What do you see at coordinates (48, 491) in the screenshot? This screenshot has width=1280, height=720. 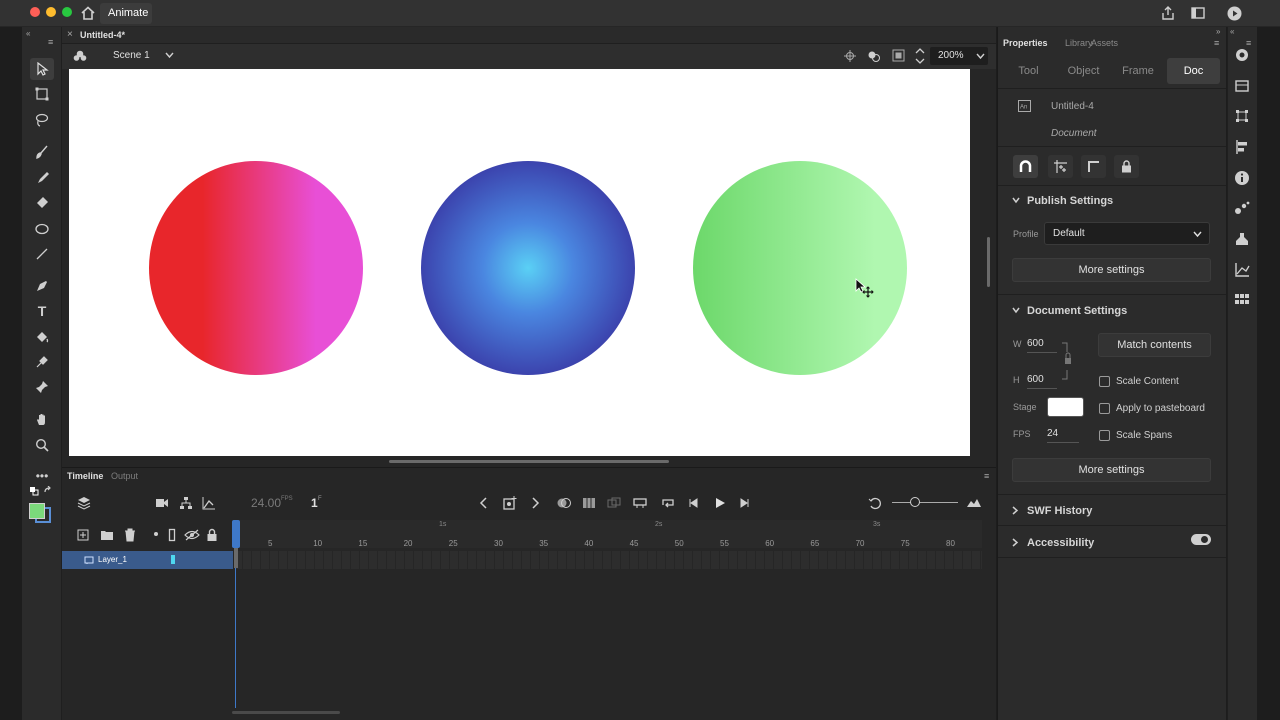 I see `swap-colors-icon` at bounding box center [48, 491].